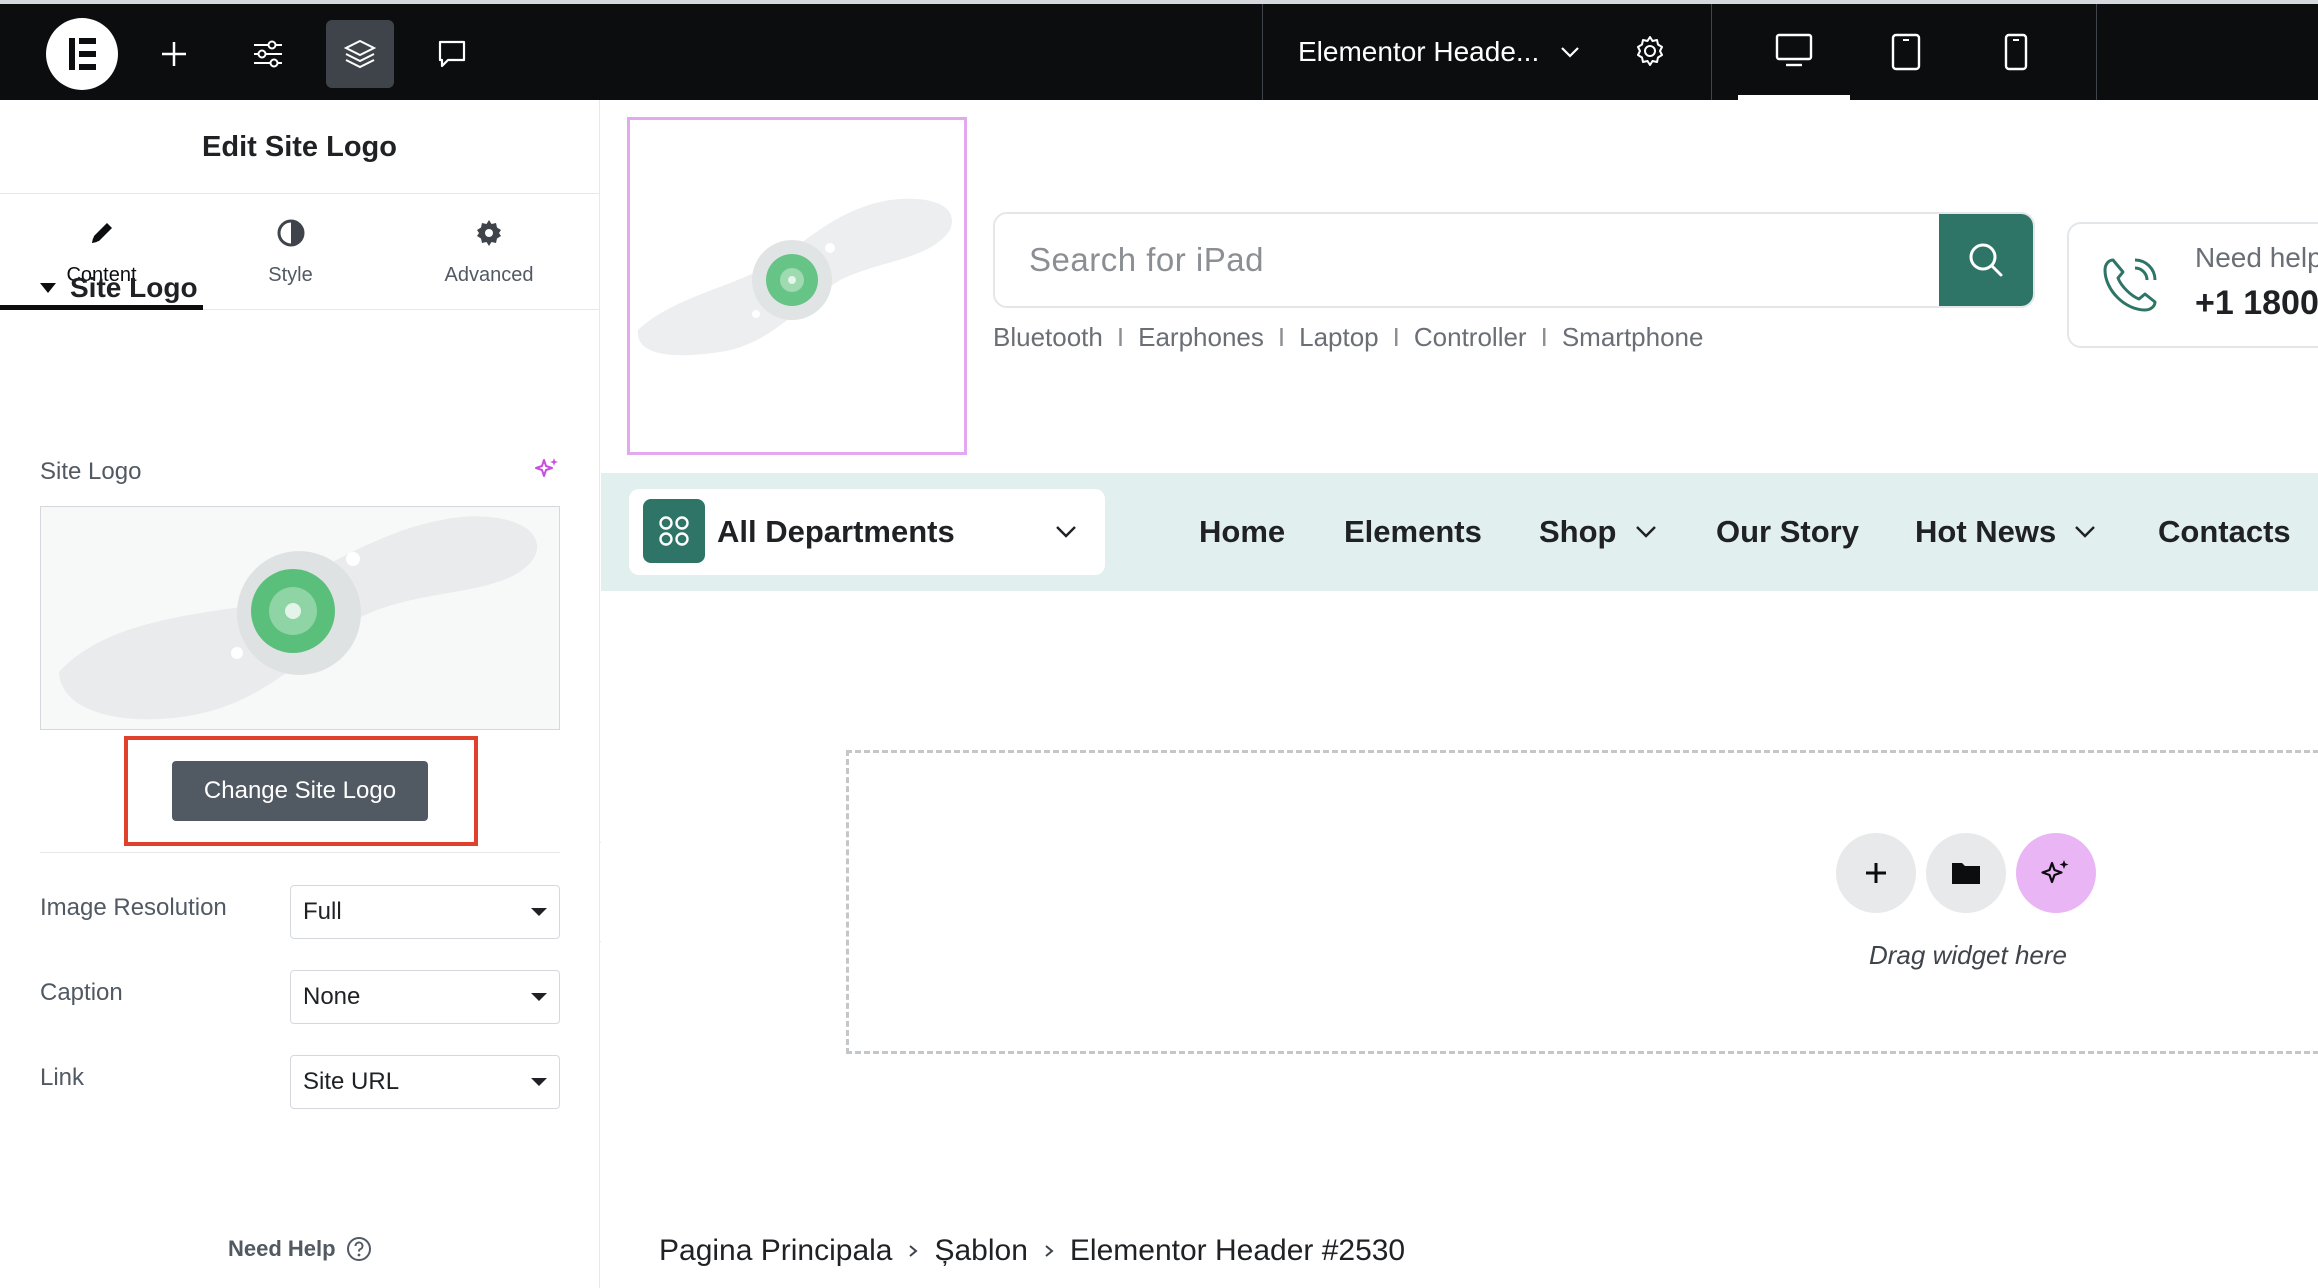 The width and height of the screenshot is (2318, 1288). Describe the element at coordinates (102, 233) in the screenshot. I see `pencil-icon` at that location.